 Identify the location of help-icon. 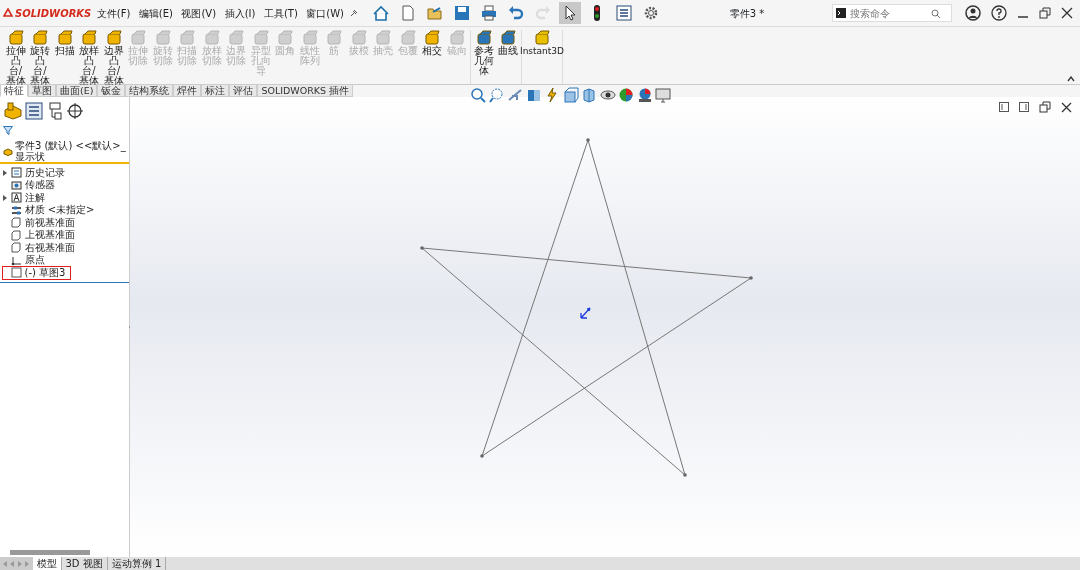
(998, 13).